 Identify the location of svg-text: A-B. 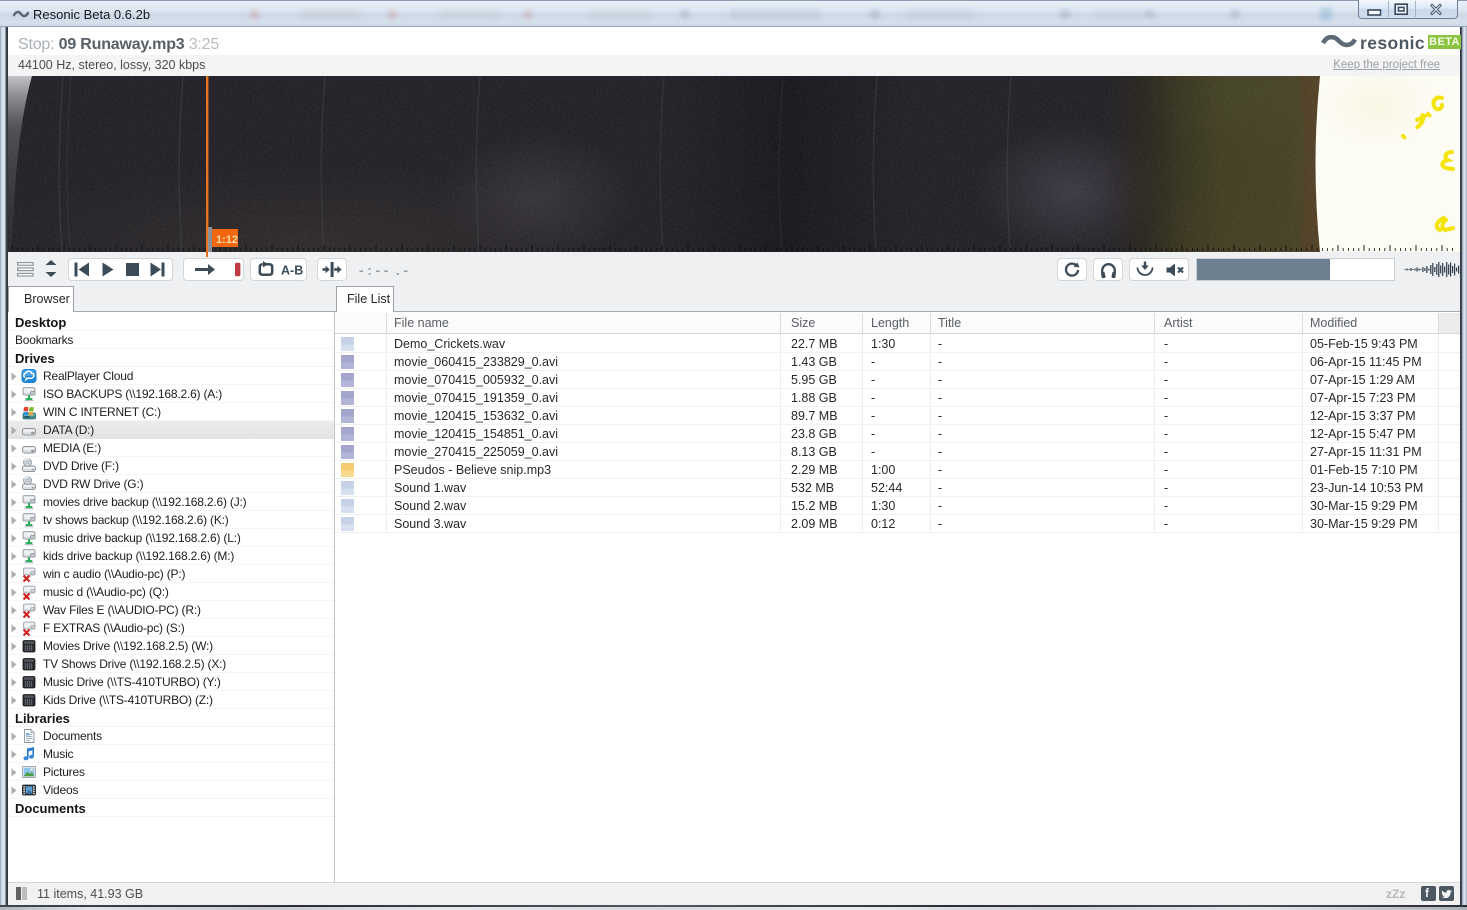
(292, 271).